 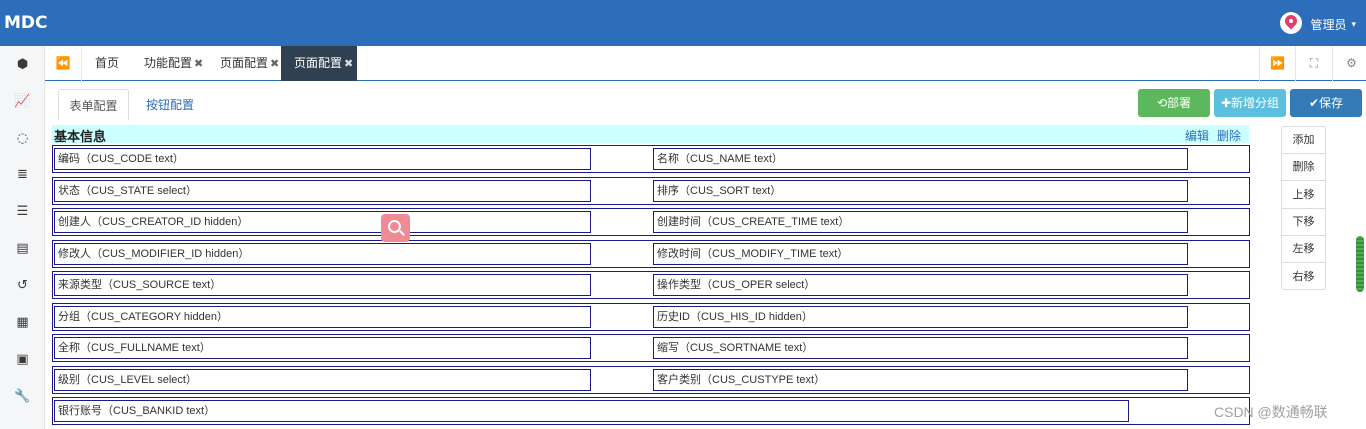 What do you see at coordinates (170, 105) in the screenshot?
I see `subtab-button-config: 按钮配置` at bounding box center [170, 105].